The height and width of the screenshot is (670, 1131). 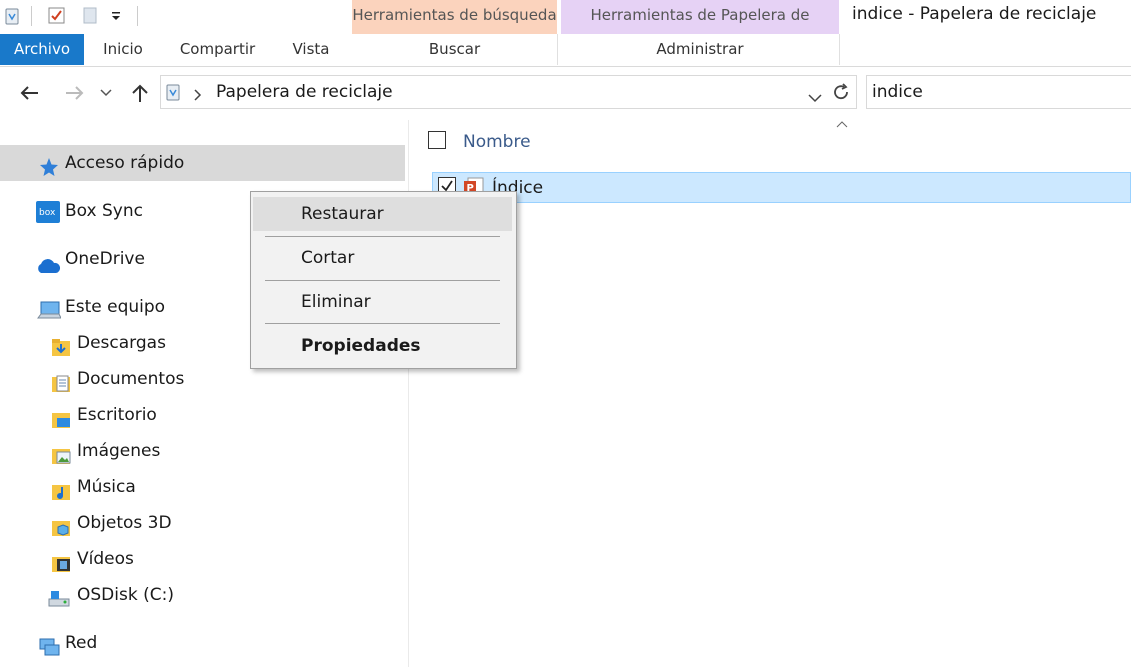 What do you see at coordinates (29, 93) in the screenshot?
I see `back-button` at bounding box center [29, 93].